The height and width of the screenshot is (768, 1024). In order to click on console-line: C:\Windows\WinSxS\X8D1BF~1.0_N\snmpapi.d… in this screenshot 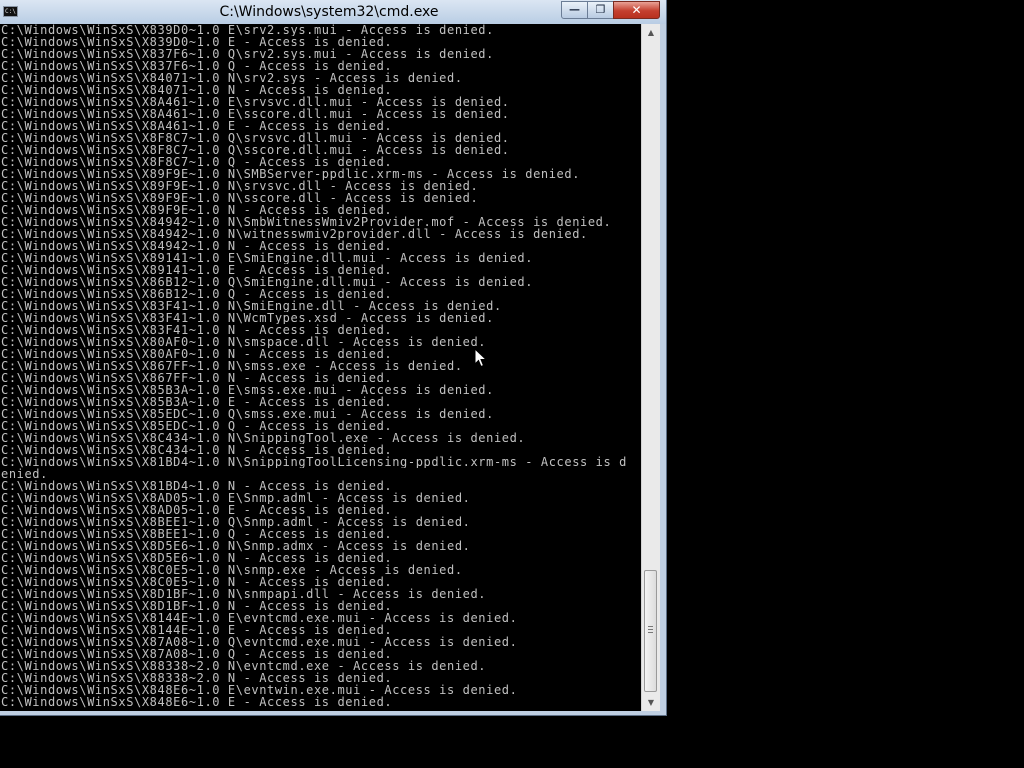, I will do `click(244, 594)`.